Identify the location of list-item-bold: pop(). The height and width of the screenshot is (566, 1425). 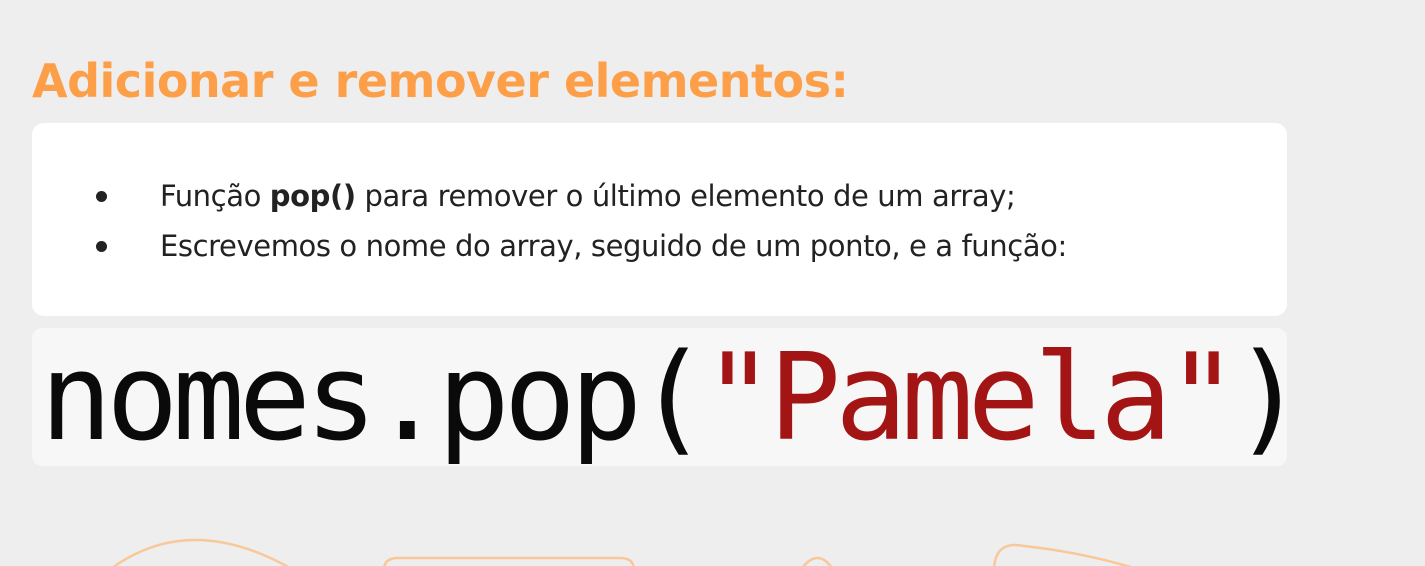
(312, 196).